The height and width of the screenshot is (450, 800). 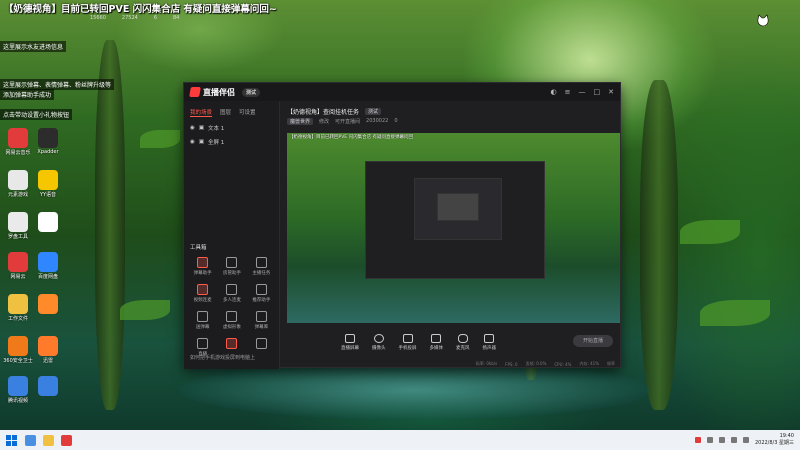 What do you see at coordinates (225, 112) in the screenshot?
I see `tab-layers: 图层` at bounding box center [225, 112].